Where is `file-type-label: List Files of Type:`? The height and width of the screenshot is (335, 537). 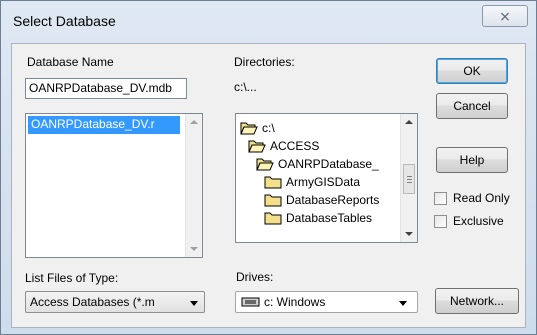 file-type-label: List Files of Type: is located at coordinates (72, 278).